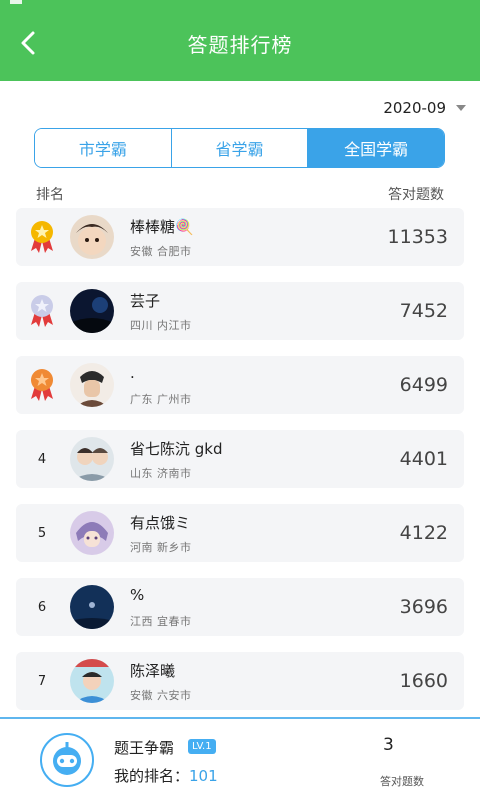 The image size is (480, 800). What do you see at coordinates (240, 533) in the screenshot?
I see `leaderboard-row: 5 有点饿ミ 河南 新乡市 4122` at bounding box center [240, 533].